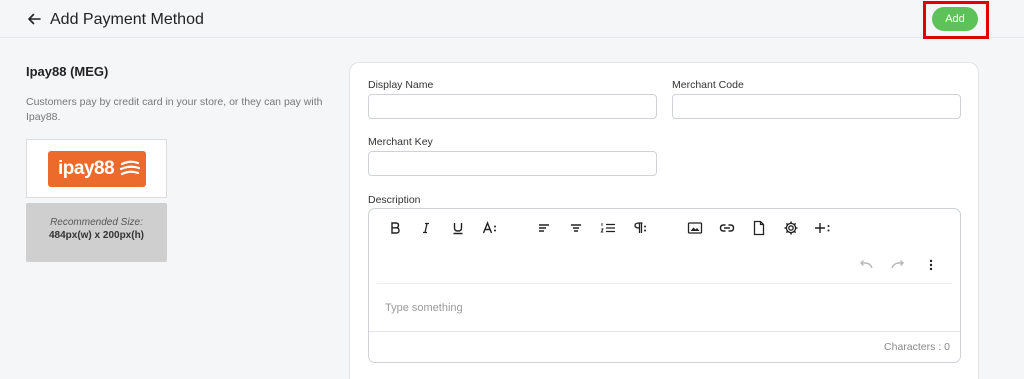 Image resolution: width=1024 pixels, height=379 pixels. What do you see at coordinates (759, 228) in the screenshot?
I see `file-icon` at bounding box center [759, 228].